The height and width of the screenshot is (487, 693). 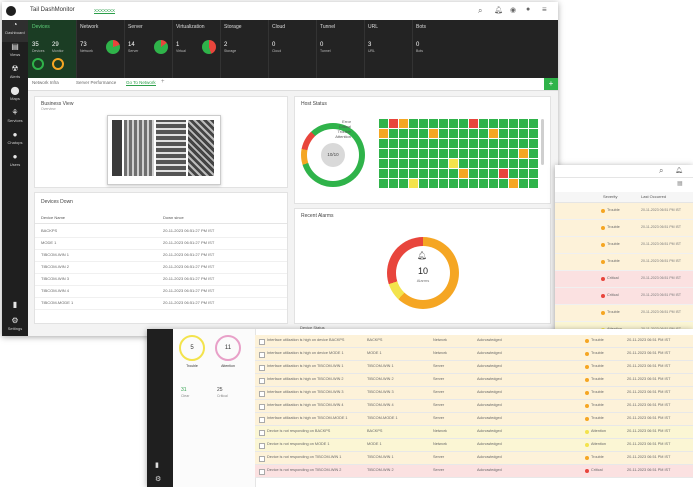 What do you see at coordinates (163, 82) in the screenshot?
I see `add-tab-icon: +` at bounding box center [163, 82].